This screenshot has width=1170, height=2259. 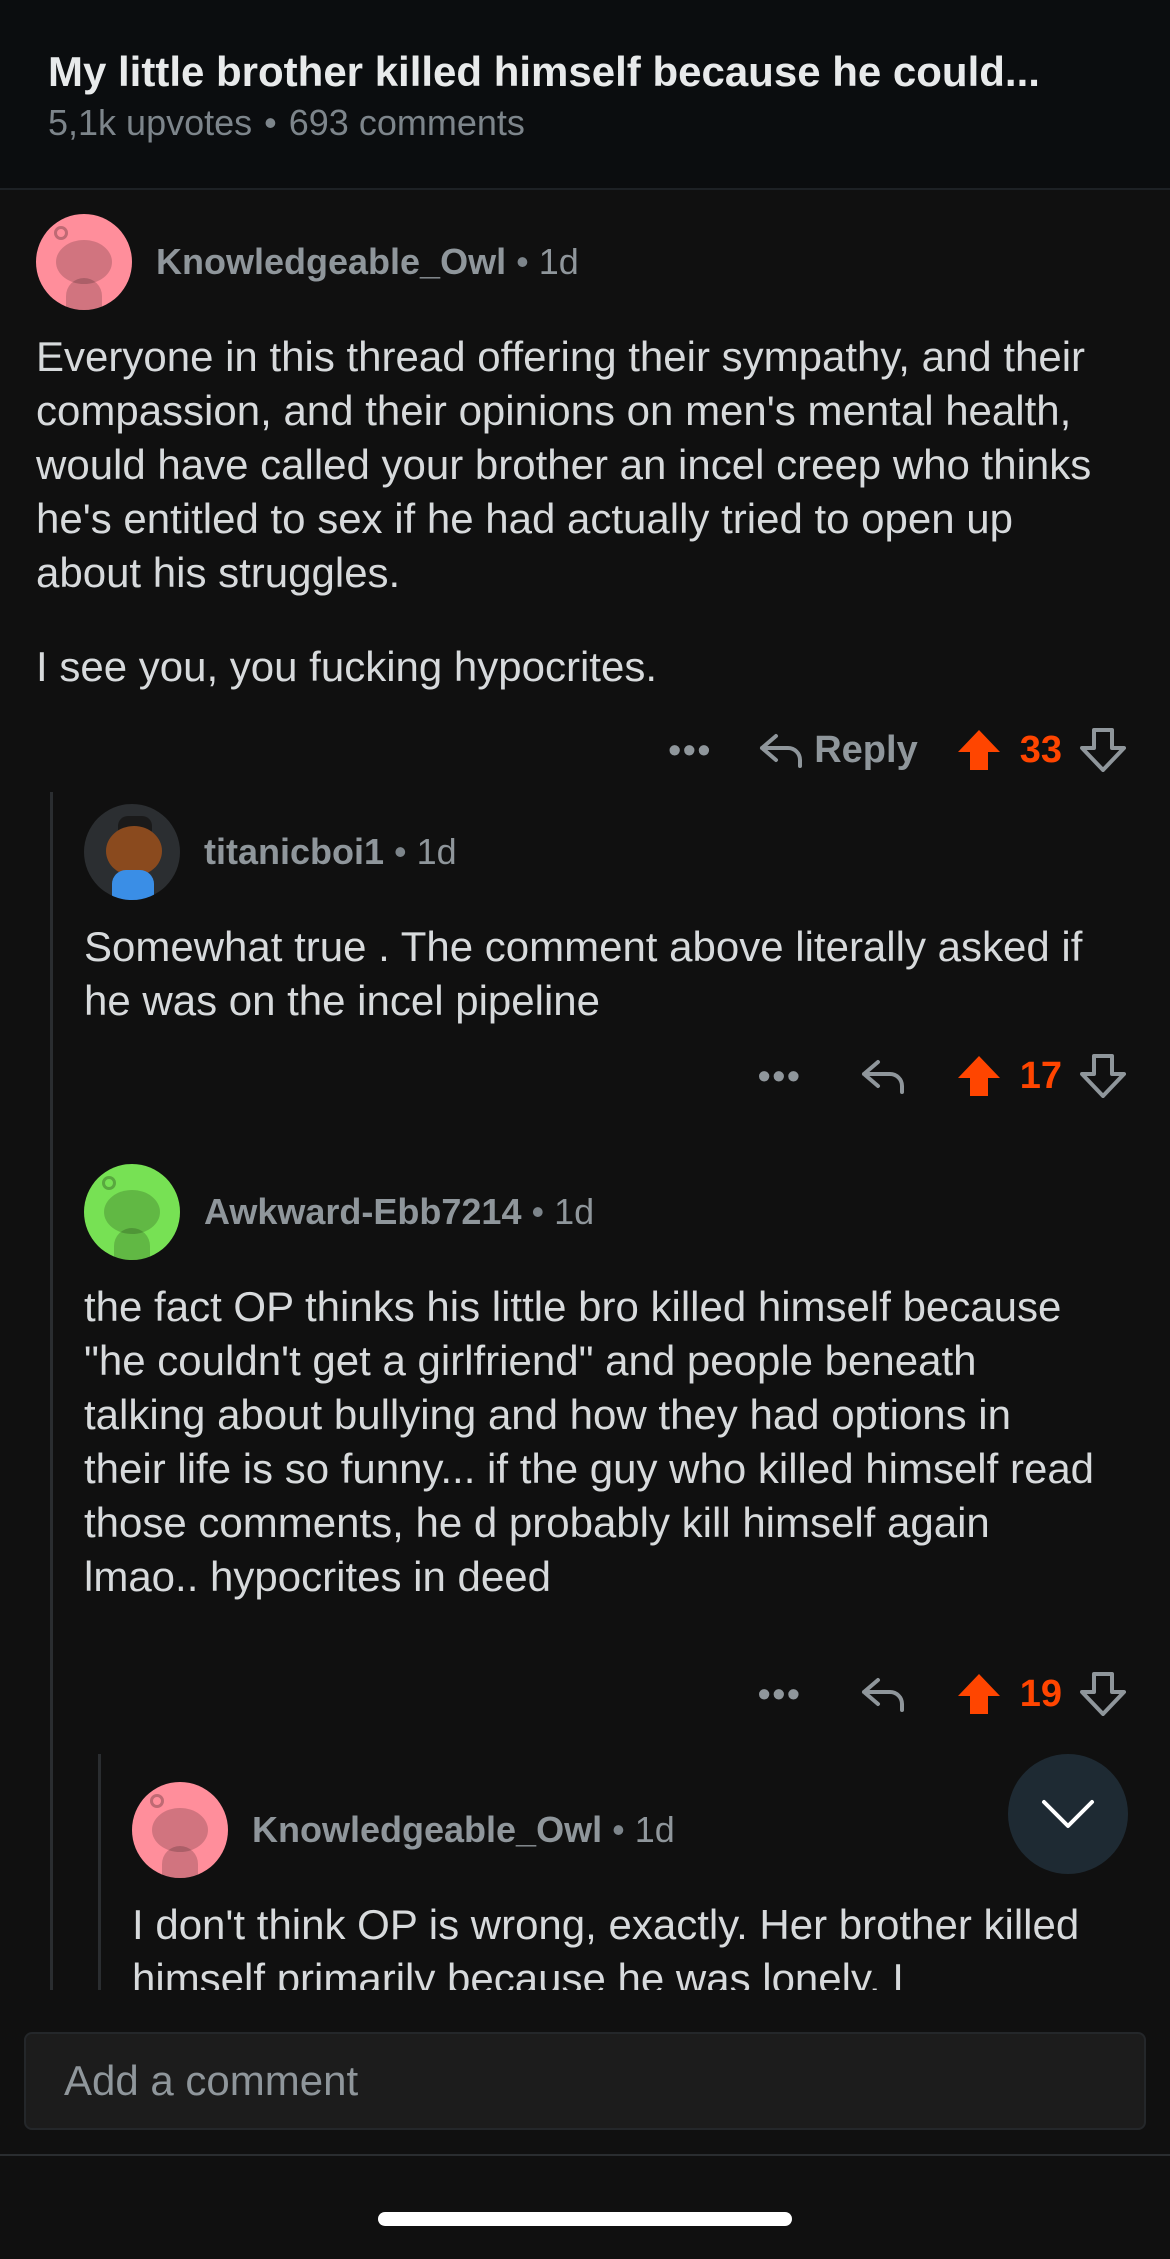 I want to click on upvote-count: 5,1k upvotes, so click(x=150, y=122).